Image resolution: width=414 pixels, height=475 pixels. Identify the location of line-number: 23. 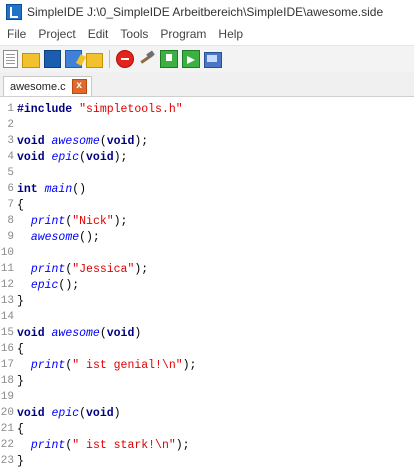
(7, 461).